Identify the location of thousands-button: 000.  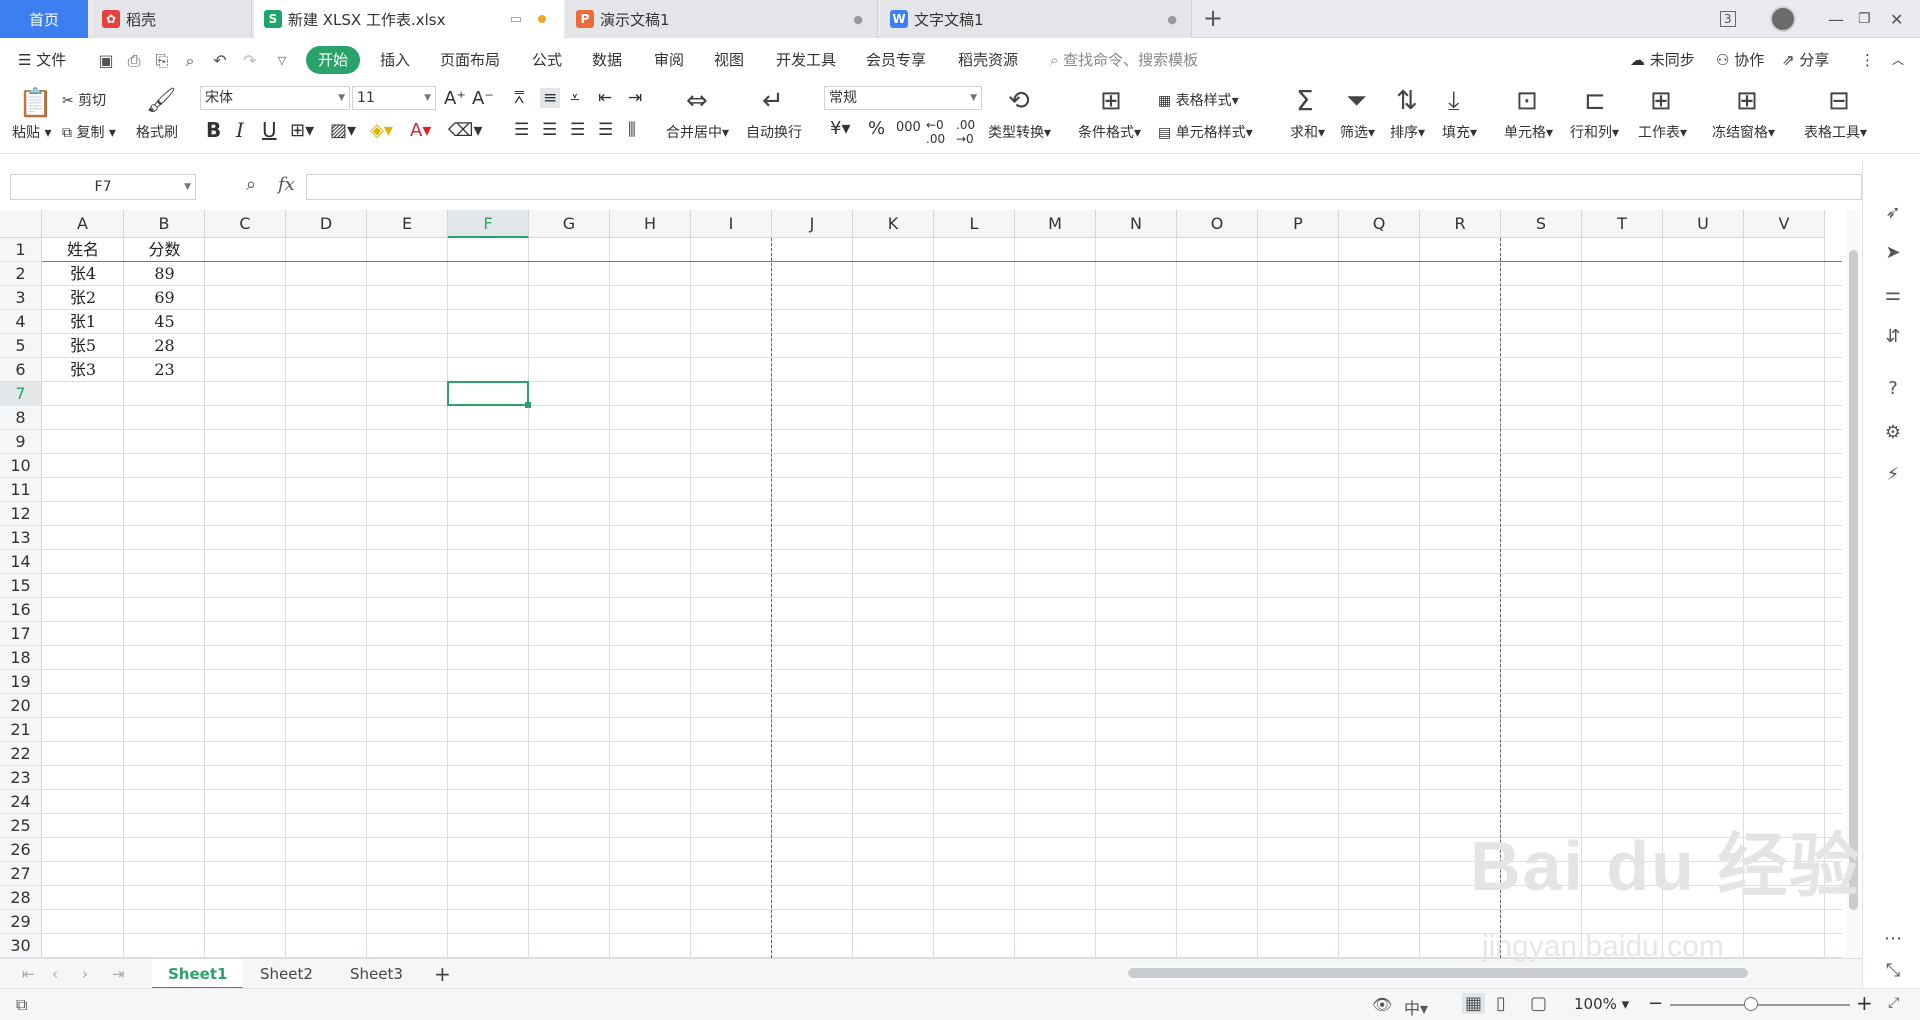
(908, 127).